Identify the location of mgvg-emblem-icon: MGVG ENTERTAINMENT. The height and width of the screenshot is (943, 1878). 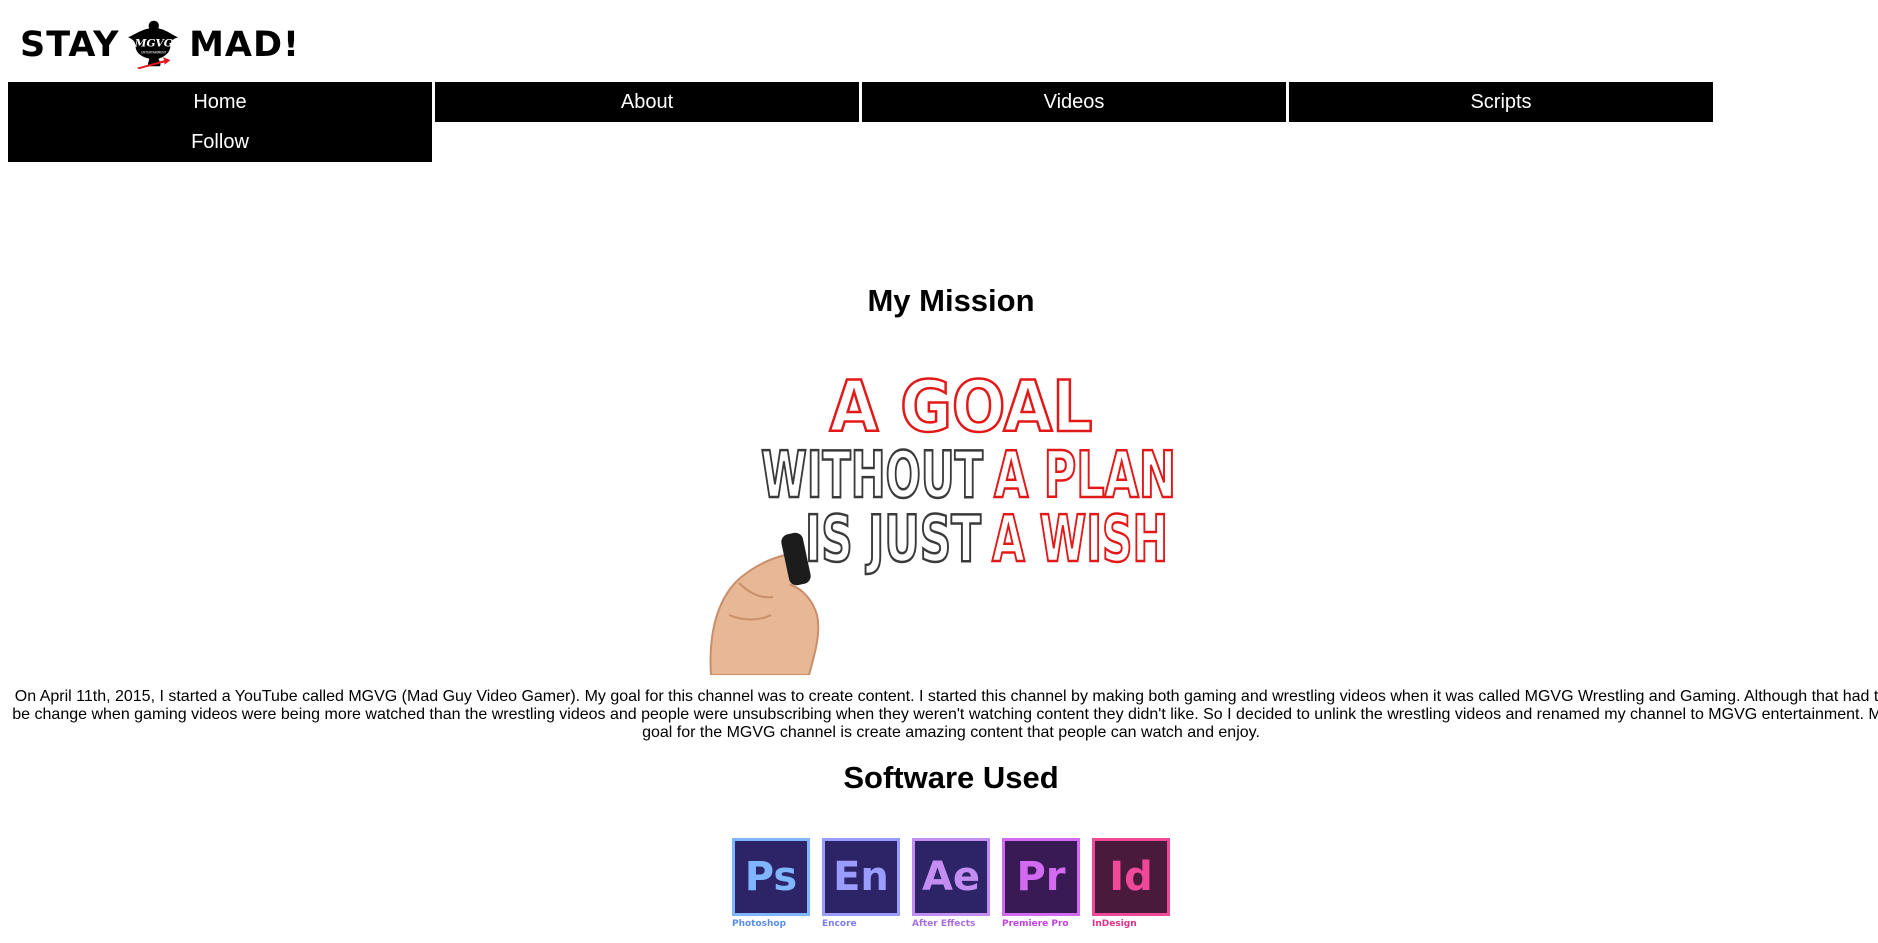
(154, 45).